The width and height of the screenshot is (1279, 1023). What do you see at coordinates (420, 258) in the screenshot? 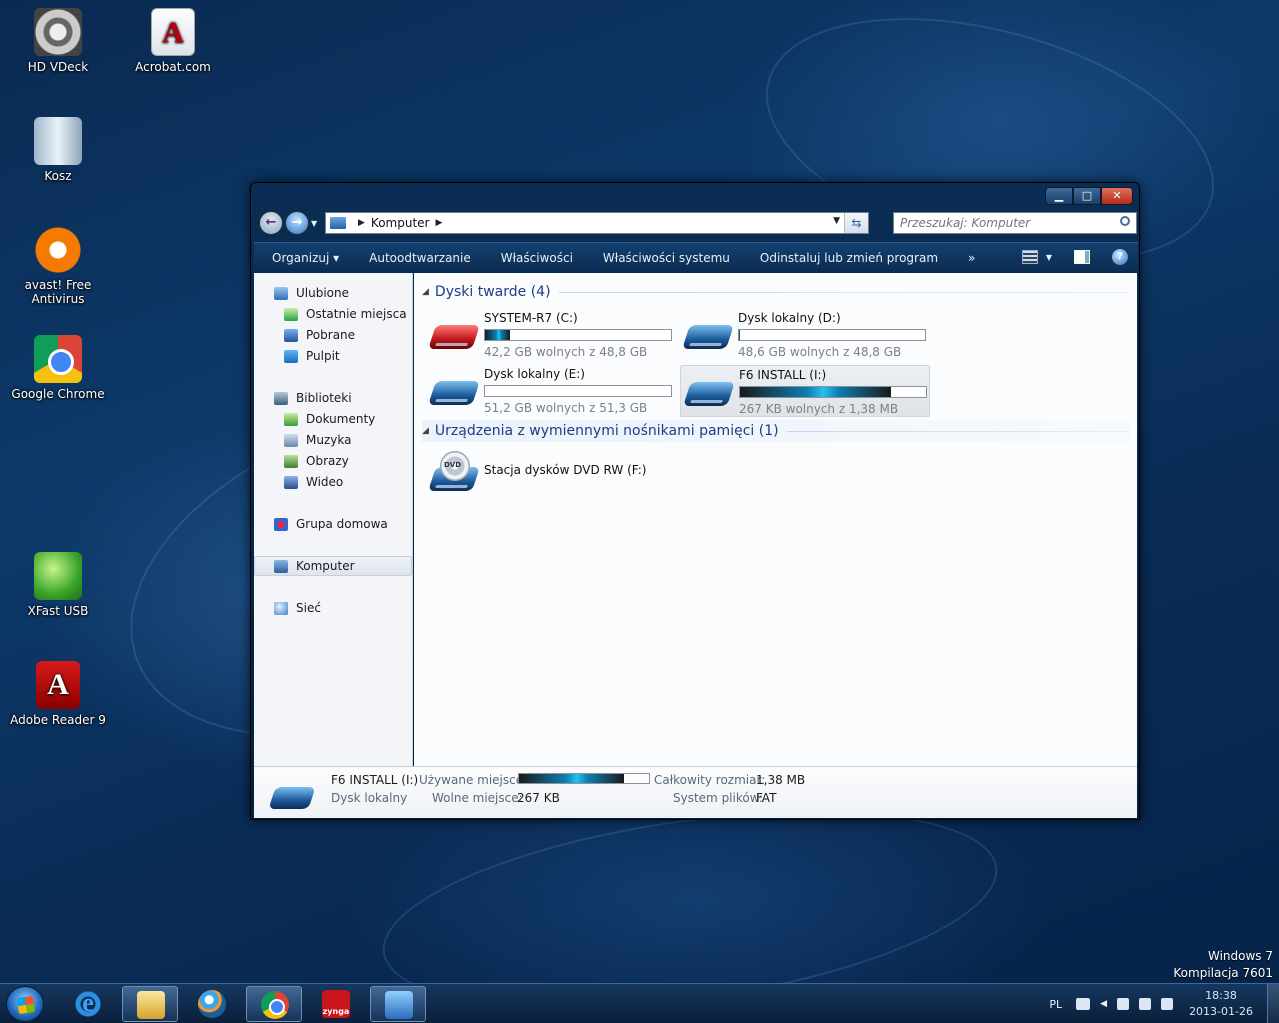
I see `autoplay-button: Autoodtwarzanie` at bounding box center [420, 258].